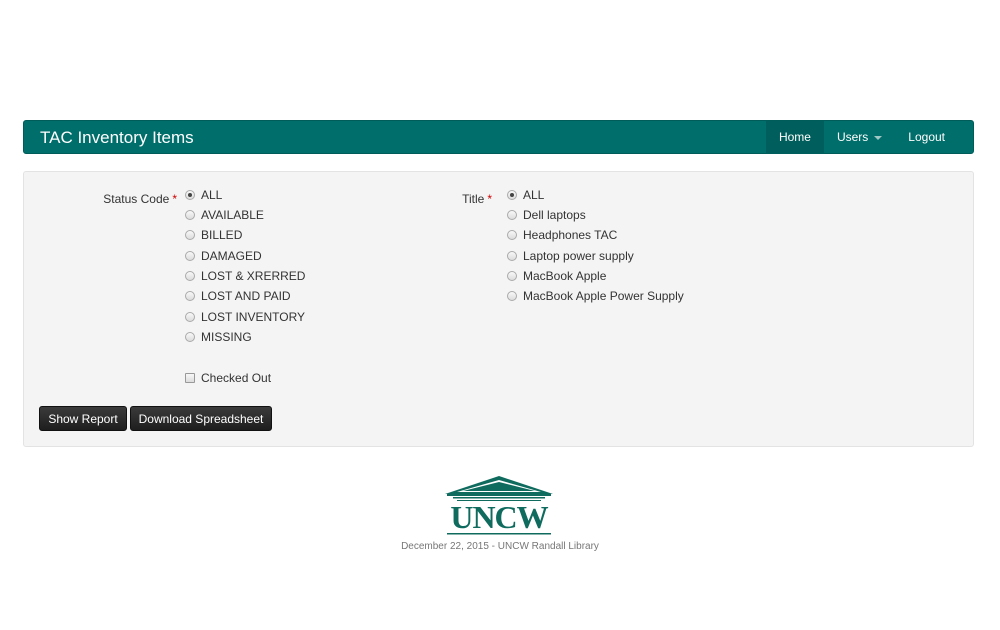  I want to click on main-nav: Home Users Logout, so click(869, 137).